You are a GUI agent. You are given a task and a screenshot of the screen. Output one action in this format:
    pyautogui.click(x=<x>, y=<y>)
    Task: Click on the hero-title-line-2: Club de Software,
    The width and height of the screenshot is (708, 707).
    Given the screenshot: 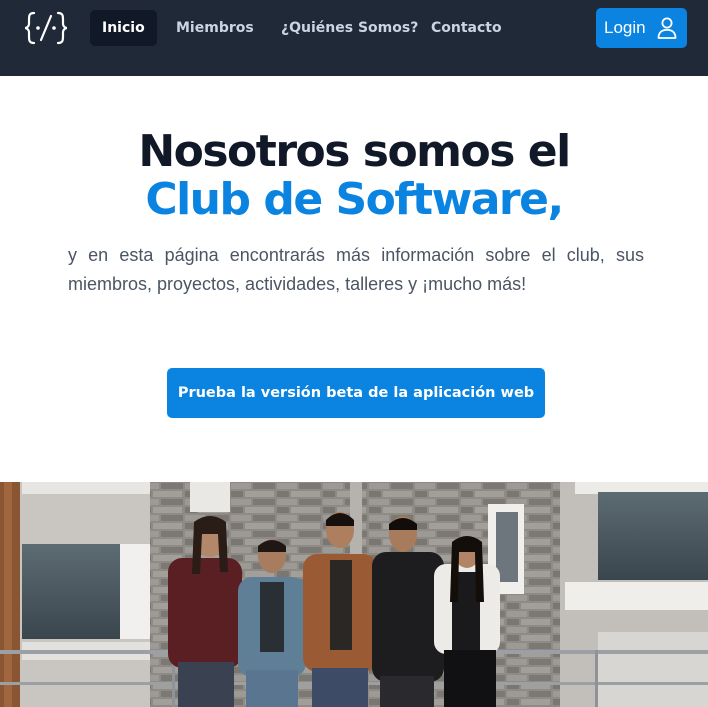 What is the action you would take?
    pyautogui.click(x=354, y=199)
    